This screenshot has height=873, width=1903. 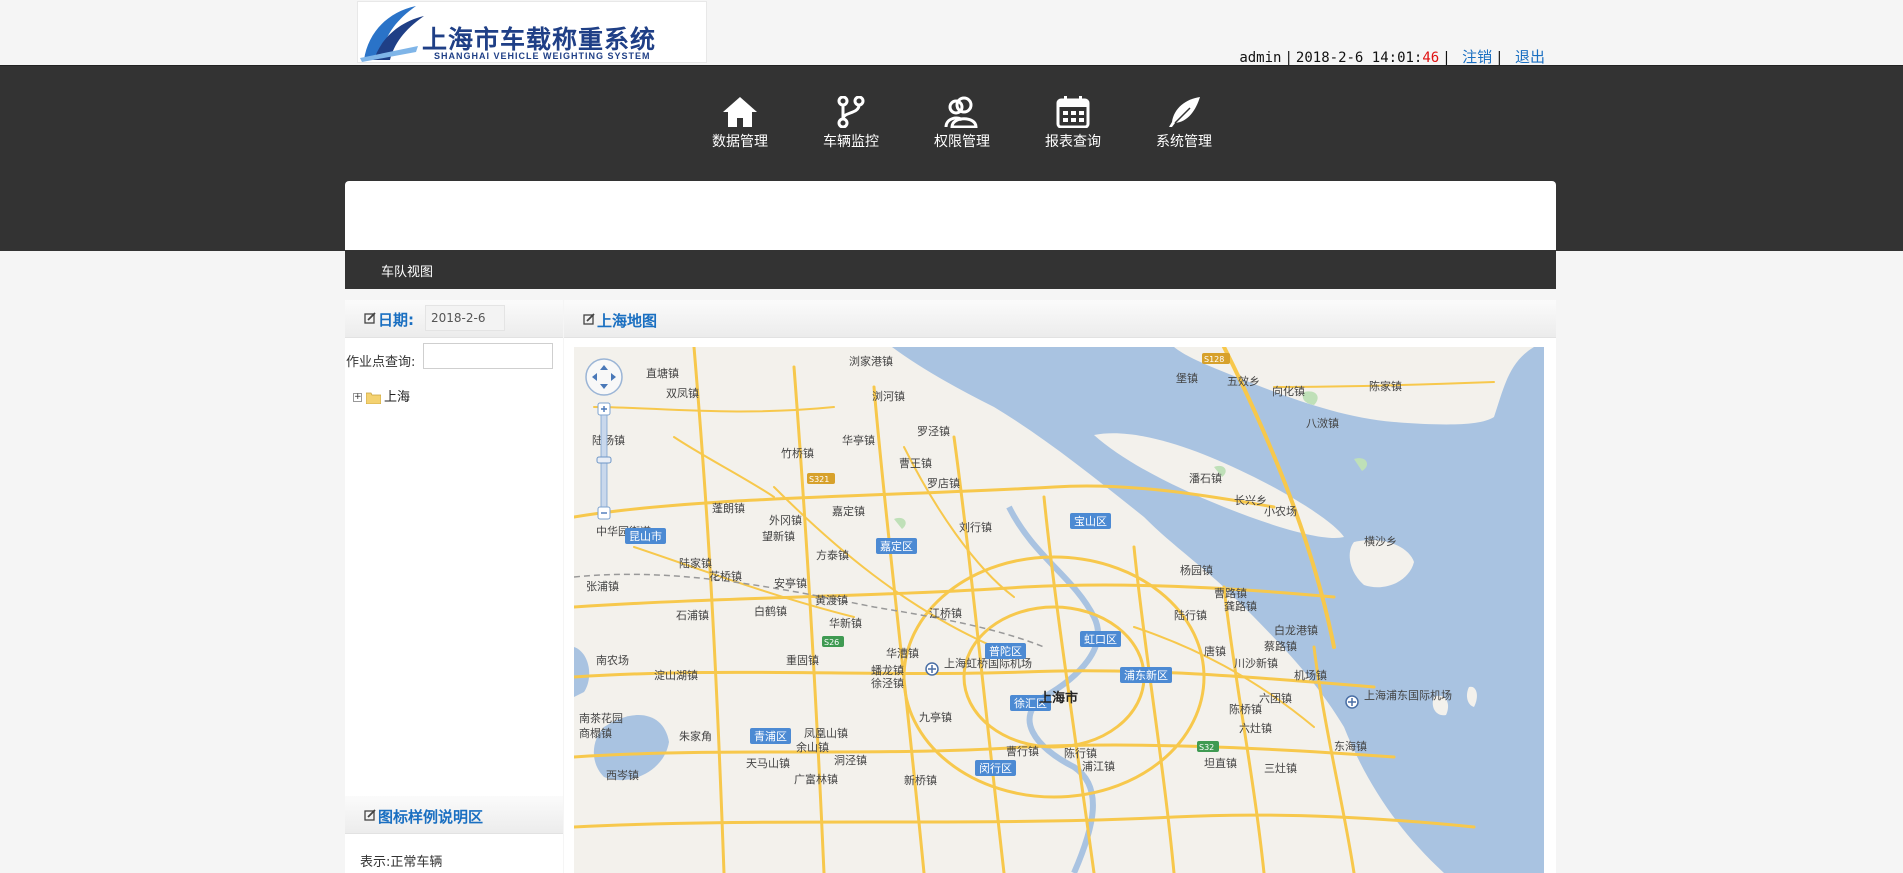 What do you see at coordinates (1073, 142) in the screenshot?
I see `nav-label: 报表查询` at bounding box center [1073, 142].